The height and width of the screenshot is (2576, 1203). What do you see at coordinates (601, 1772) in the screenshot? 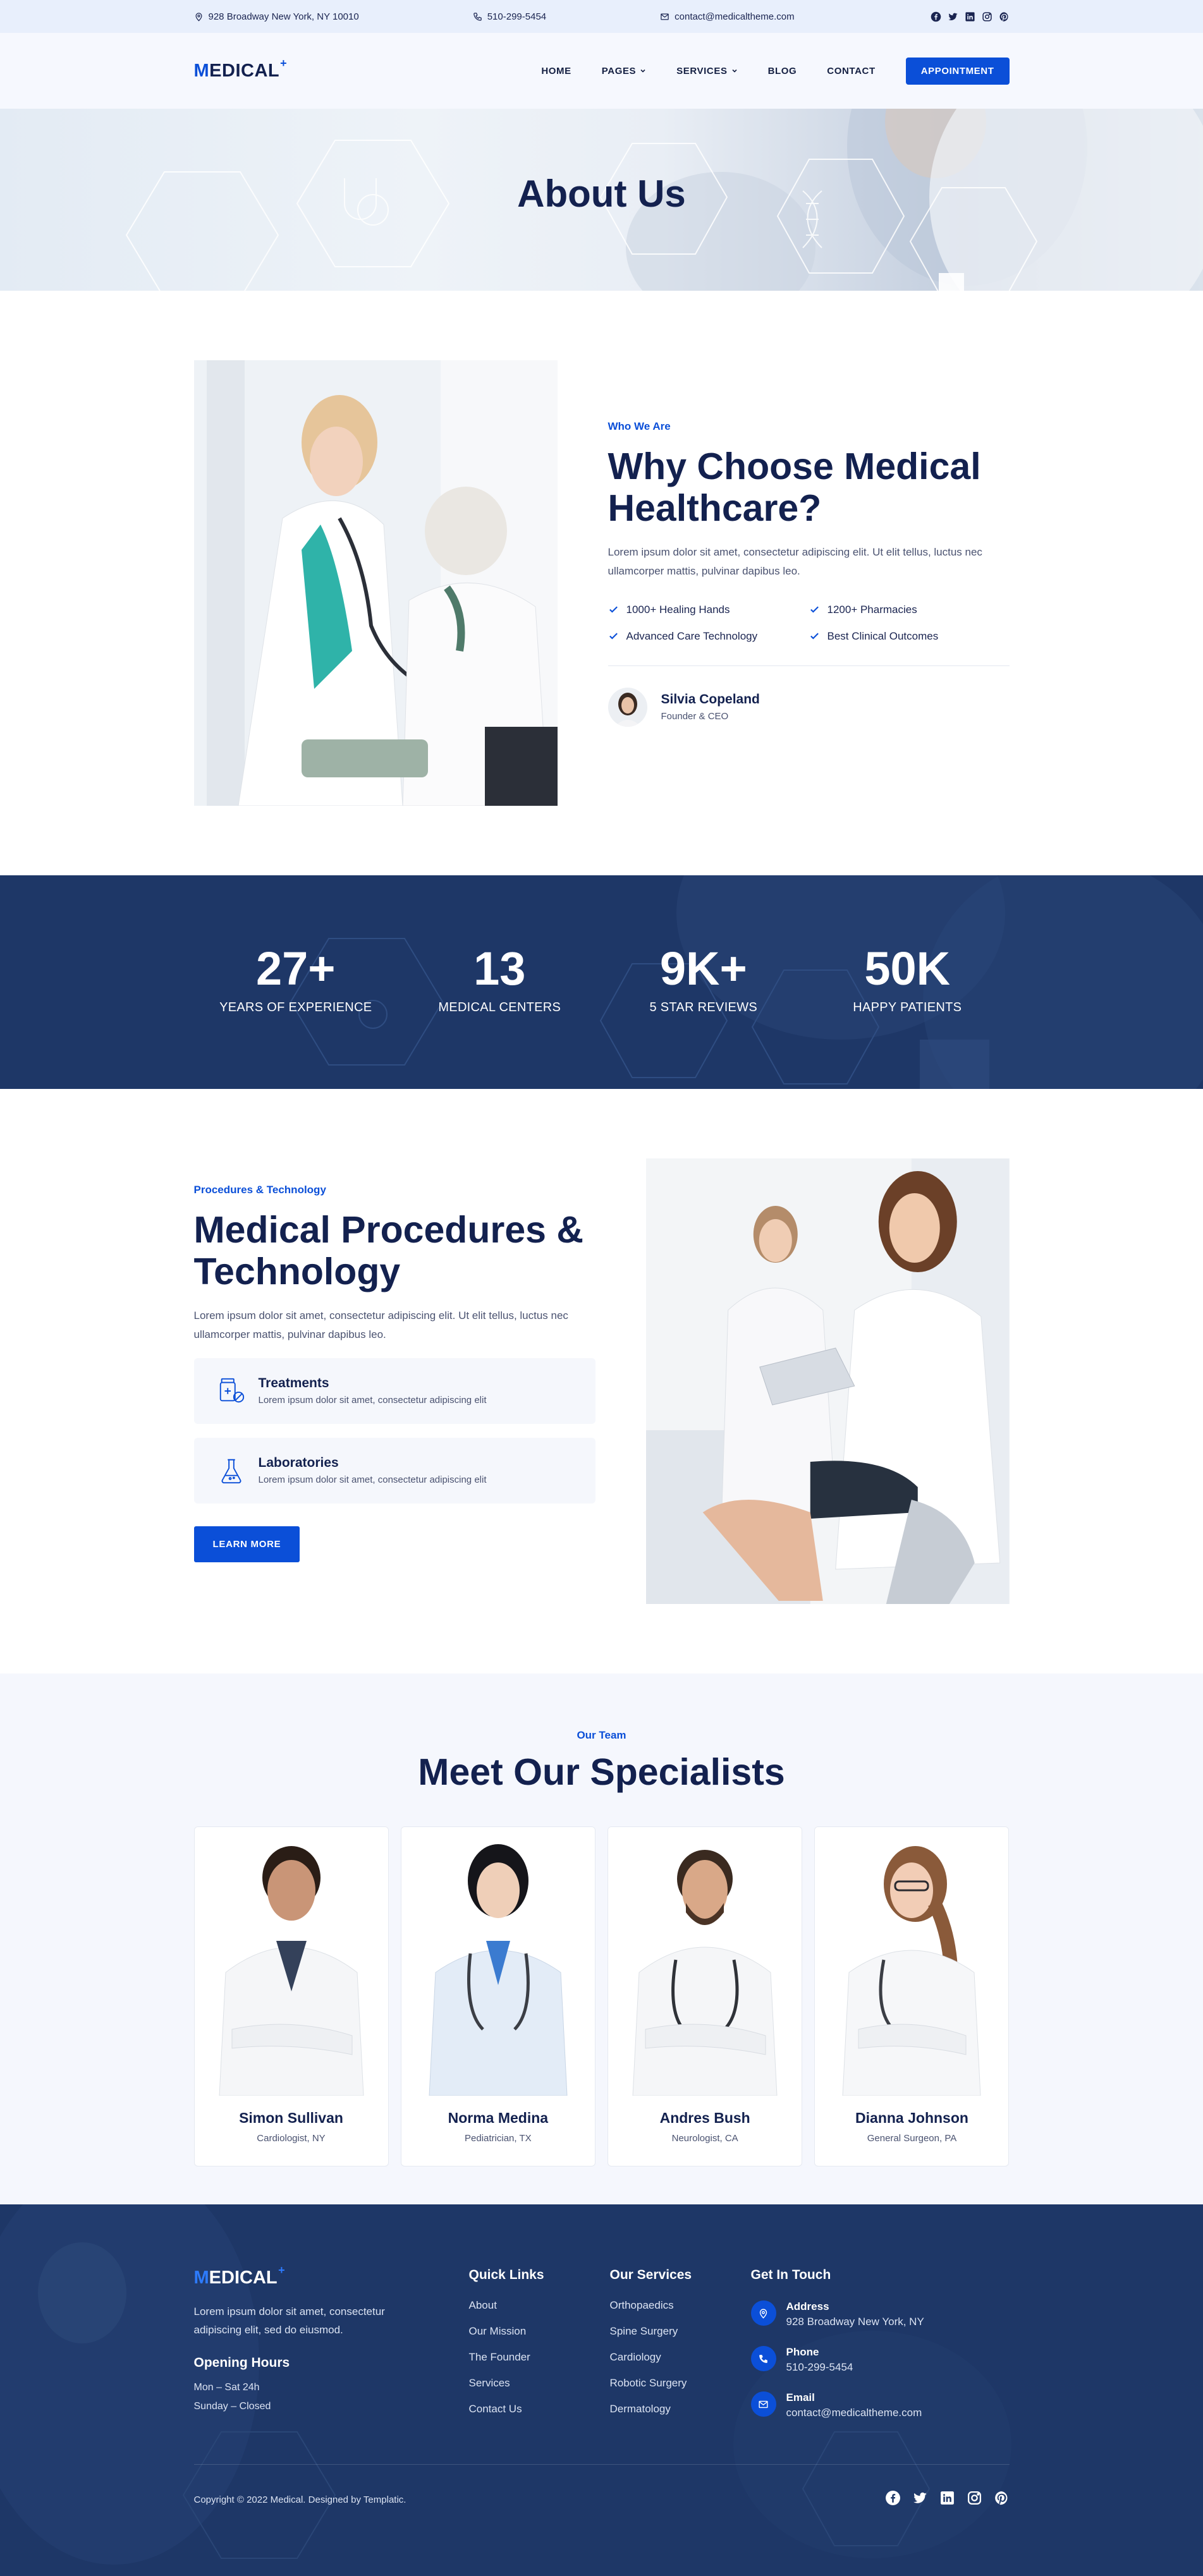
I see `team-title: Meet Our Specialists` at bounding box center [601, 1772].